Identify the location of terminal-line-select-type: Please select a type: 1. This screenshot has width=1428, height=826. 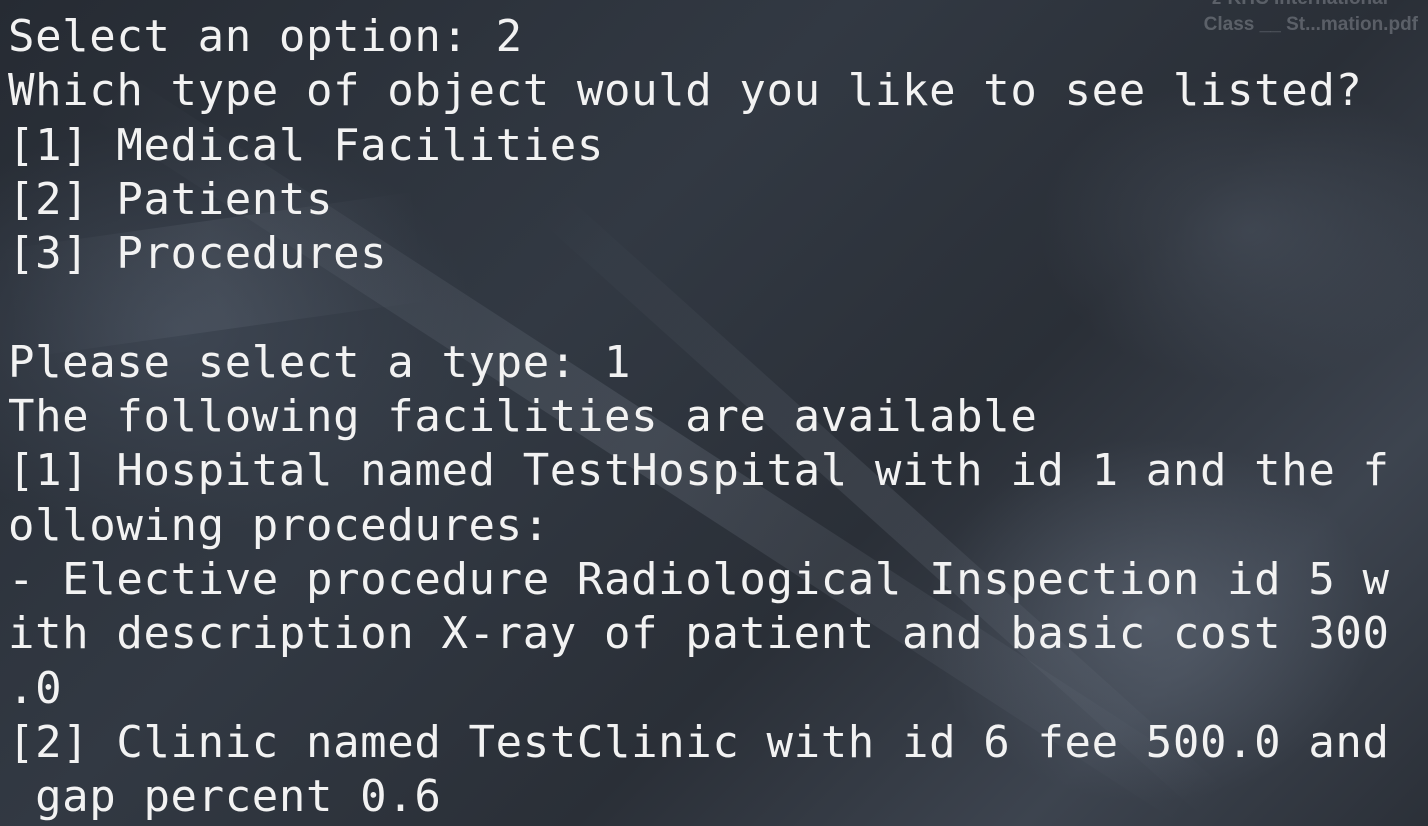
(320, 362).